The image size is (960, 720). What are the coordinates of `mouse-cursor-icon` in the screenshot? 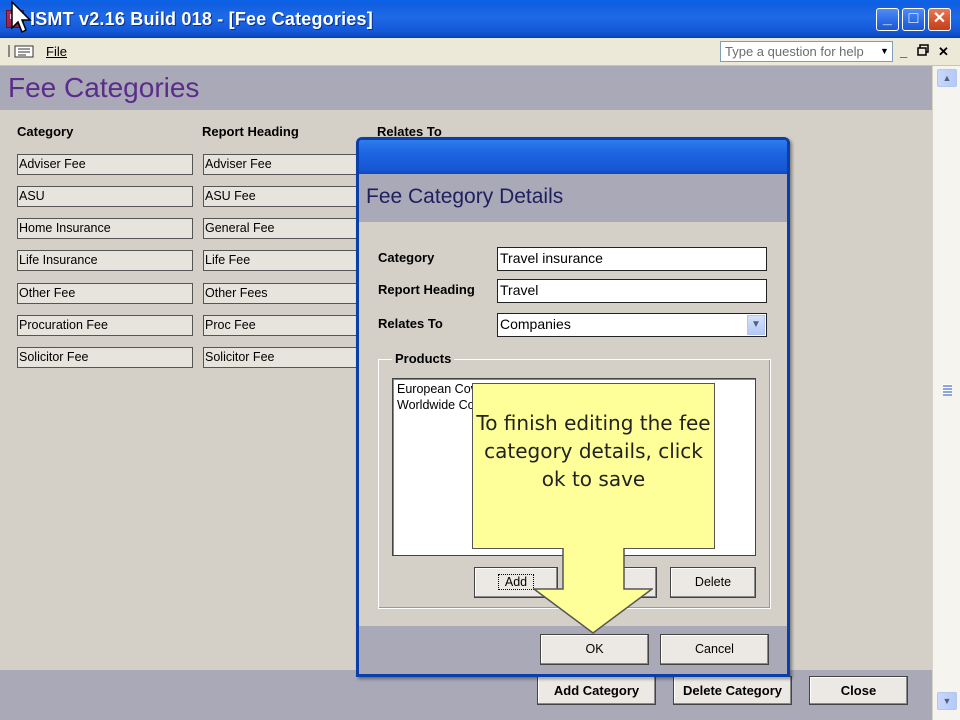 It's located at (19, 19).